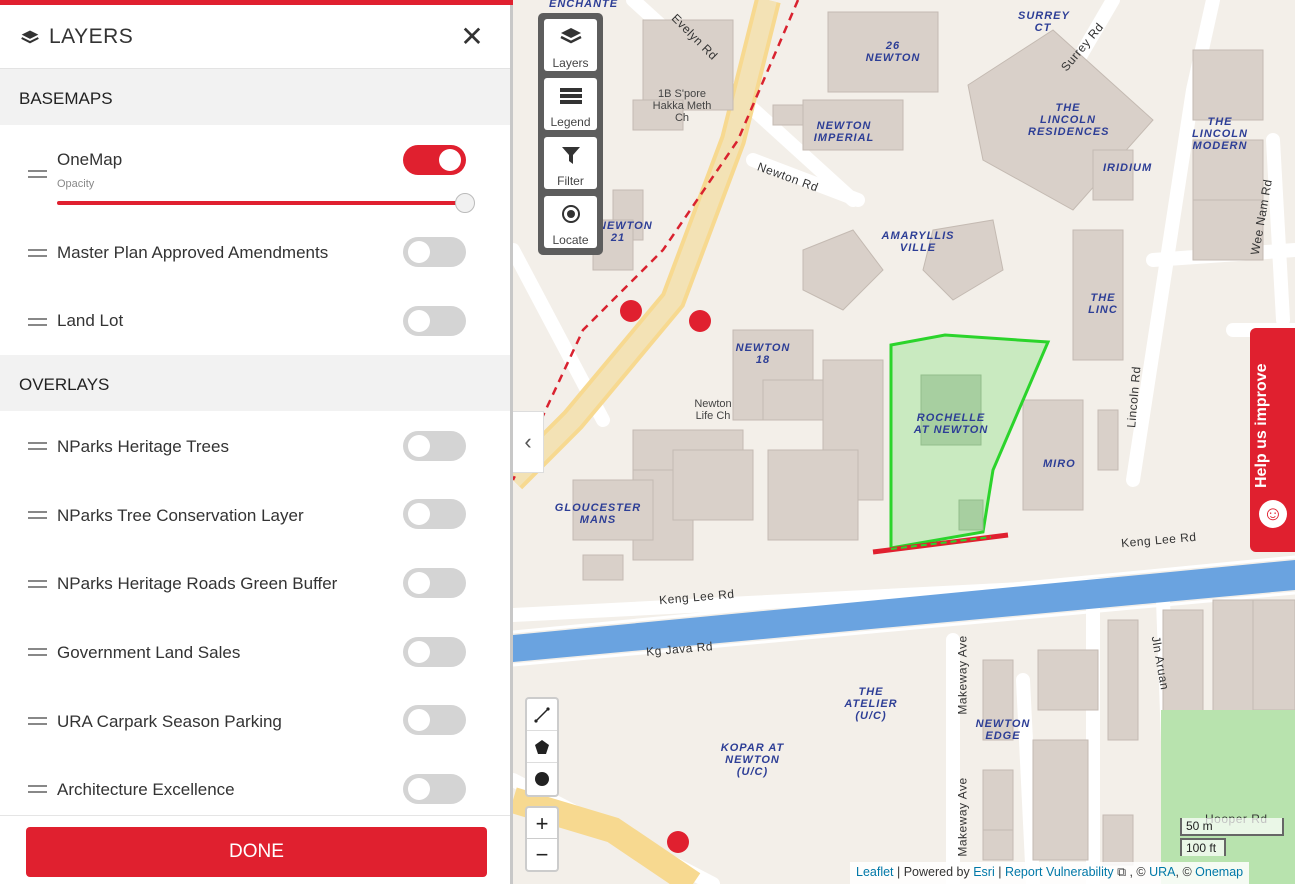  What do you see at coordinates (962, 675) in the screenshot?
I see `road-label: Makeway Ave` at bounding box center [962, 675].